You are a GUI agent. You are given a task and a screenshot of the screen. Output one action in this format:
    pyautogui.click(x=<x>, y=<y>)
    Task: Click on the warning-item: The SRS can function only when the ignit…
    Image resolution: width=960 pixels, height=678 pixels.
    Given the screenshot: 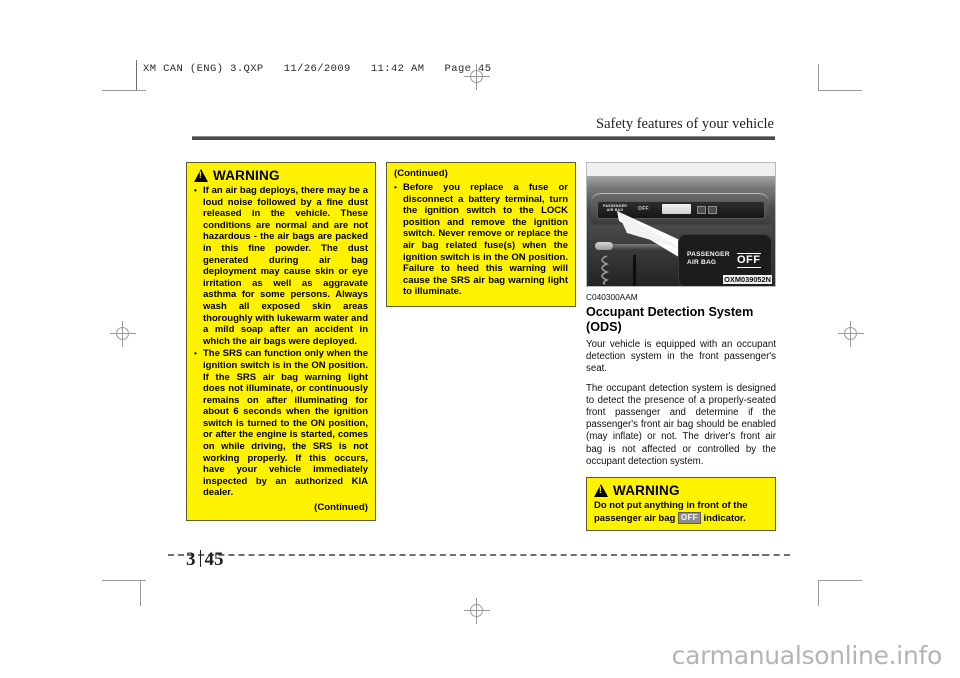 What is the action you would take?
    pyautogui.click(x=281, y=423)
    